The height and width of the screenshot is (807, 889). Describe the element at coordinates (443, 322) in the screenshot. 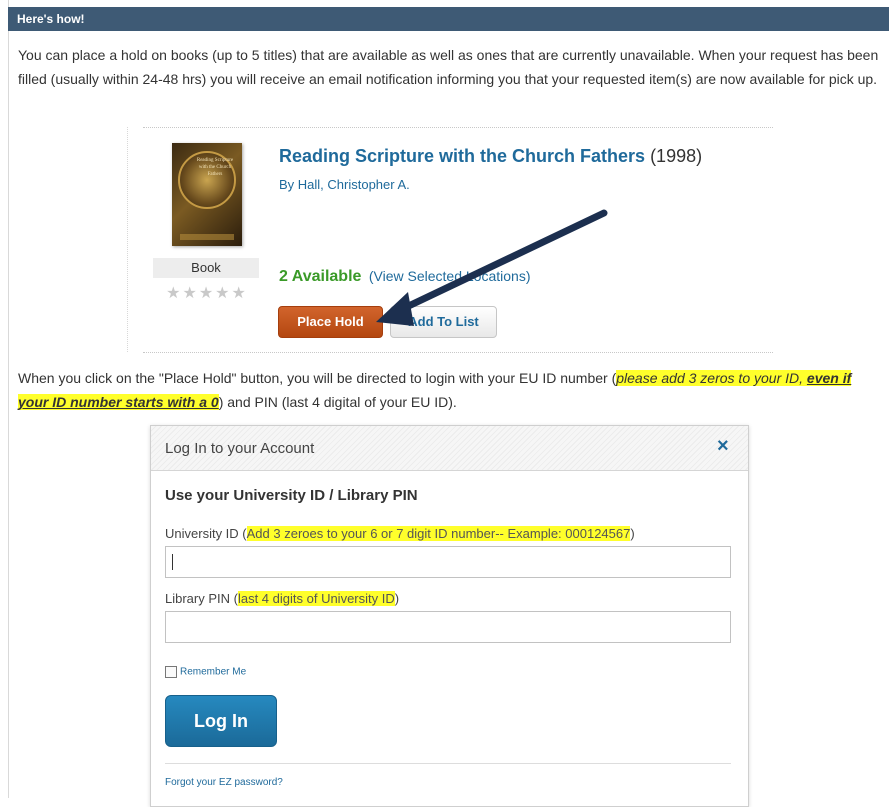

I see `add-to-list-button: Add To List` at that location.